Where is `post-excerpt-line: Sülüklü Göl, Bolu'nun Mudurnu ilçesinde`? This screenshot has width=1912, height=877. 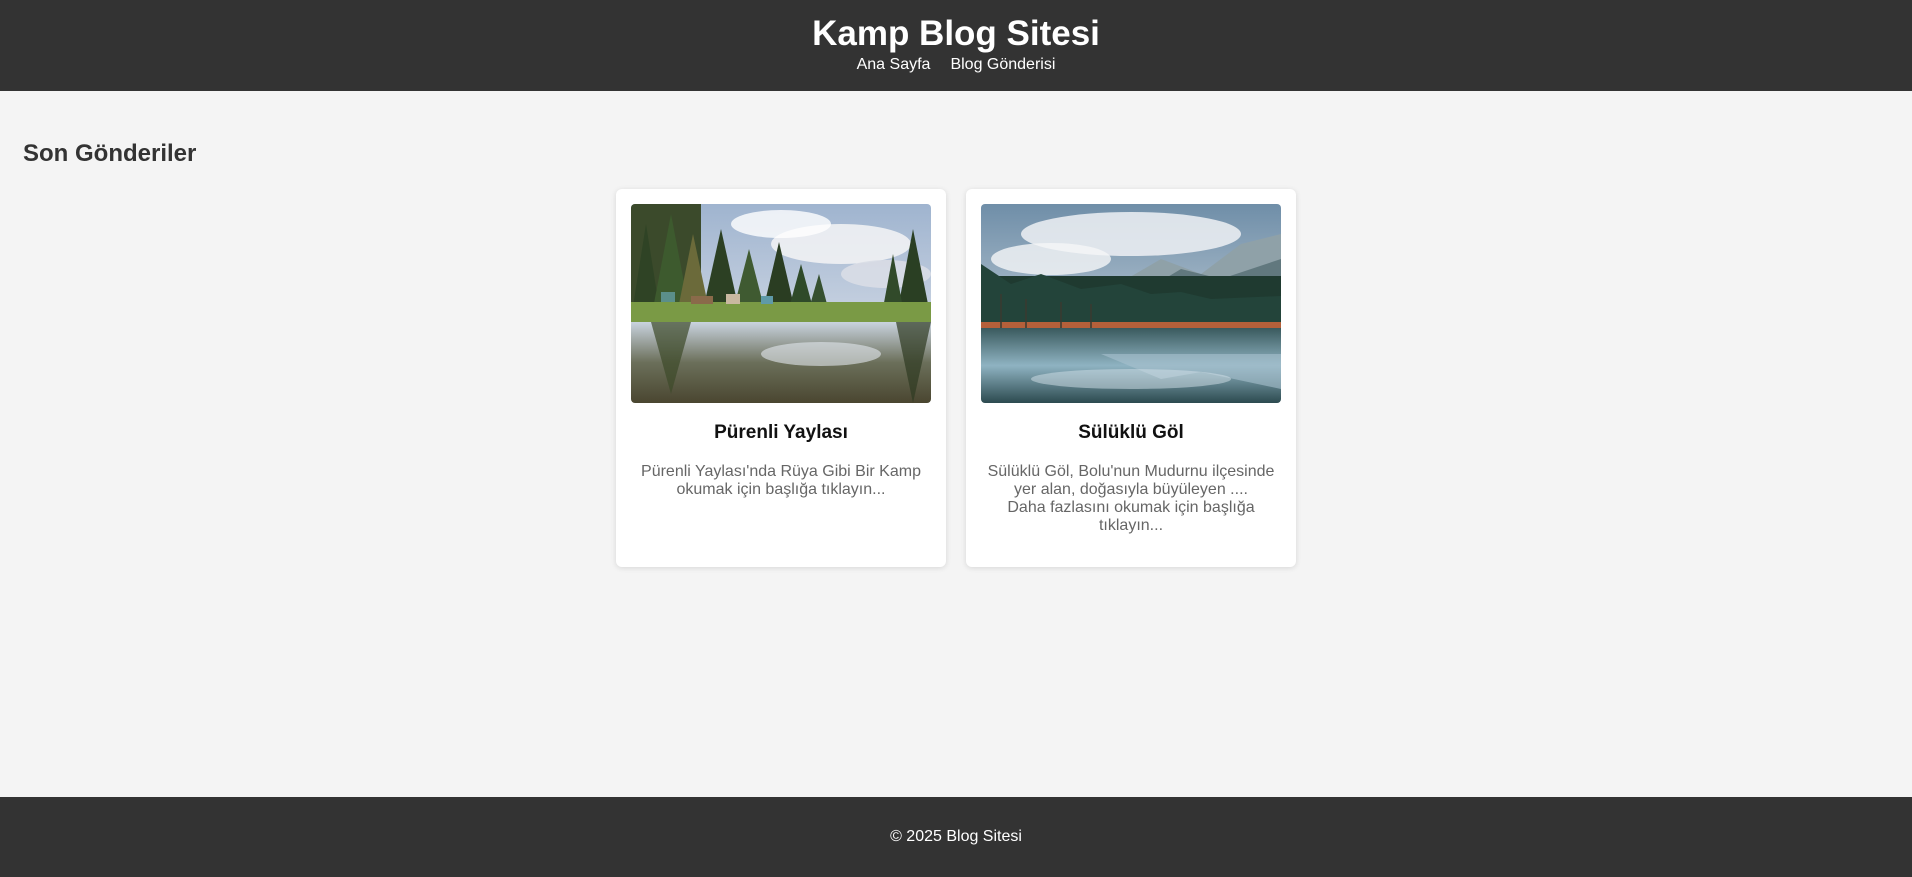 post-excerpt-line: Sülüklü Göl, Bolu'nun Mudurnu ilçesinde is located at coordinates (1131, 471).